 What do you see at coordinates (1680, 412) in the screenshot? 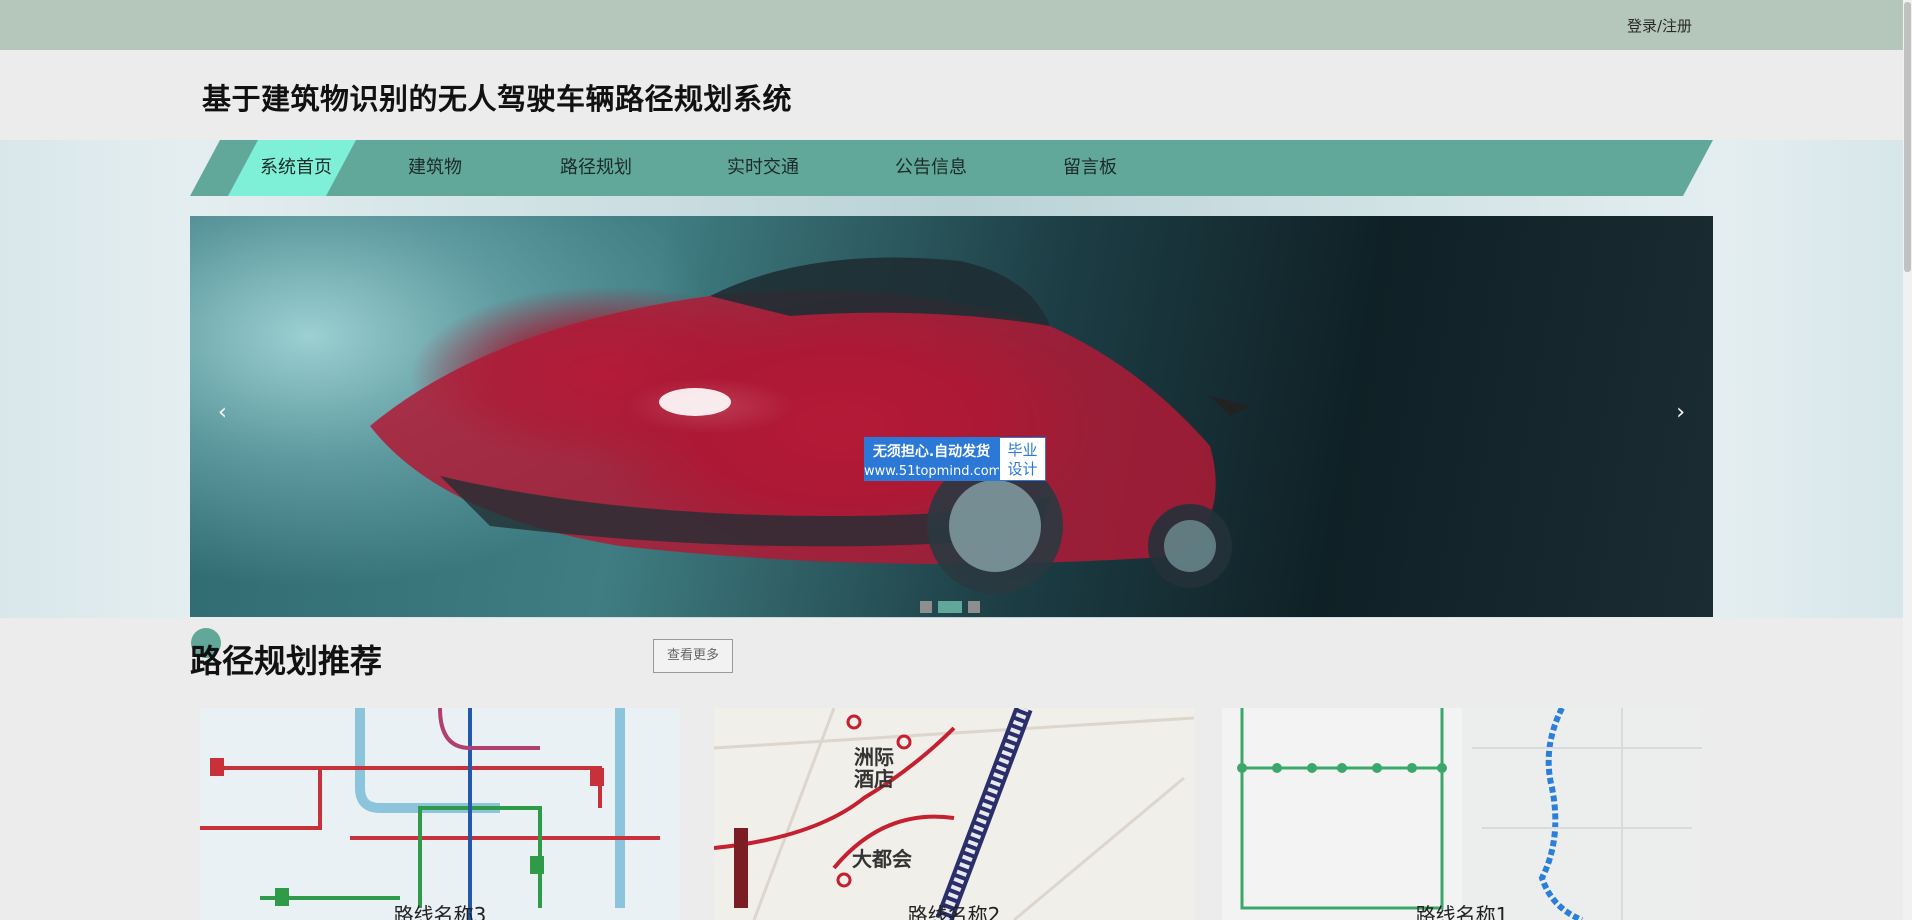
I see `carousel-next-arrow: ›` at bounding box center [1680, 412].